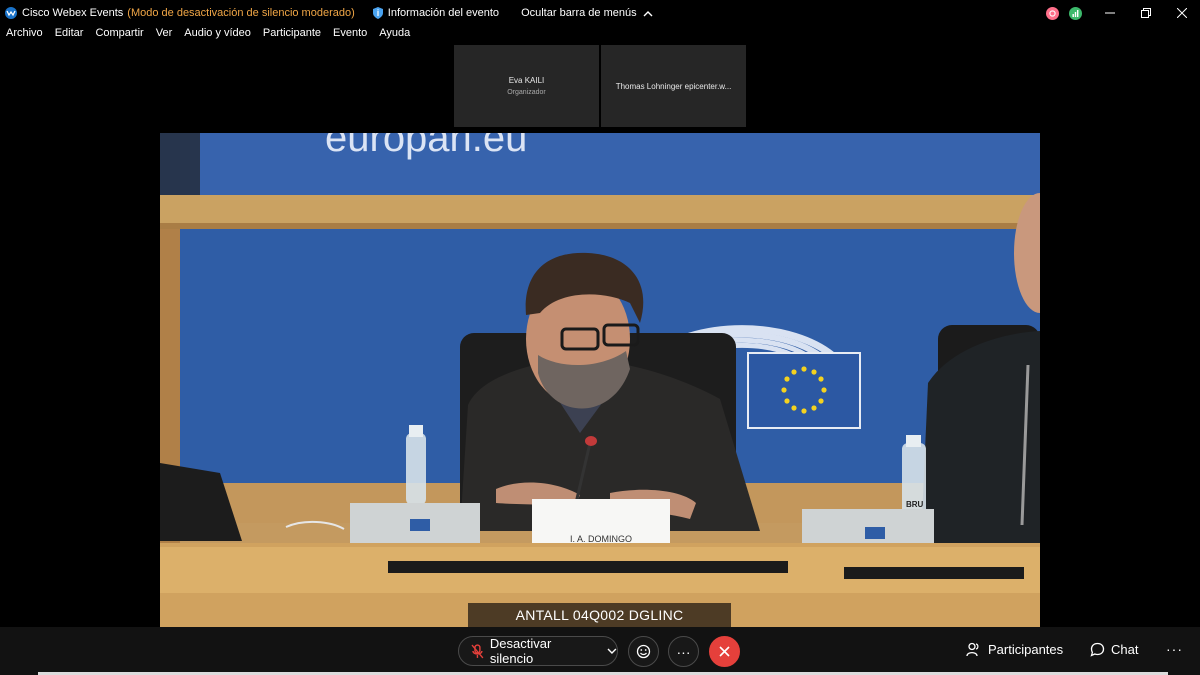  Describe the element at coordinates (601, 539) in the screenshot. I see `nameplate-text: I. A. DOMINGO` at that location.